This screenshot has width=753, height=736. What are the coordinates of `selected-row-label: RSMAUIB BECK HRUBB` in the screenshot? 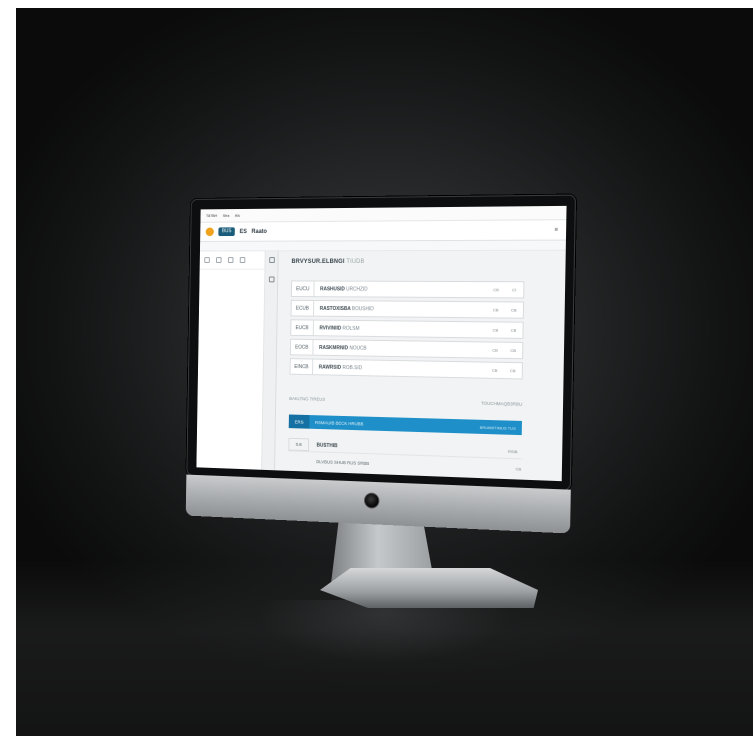 It's located at (336, 422).